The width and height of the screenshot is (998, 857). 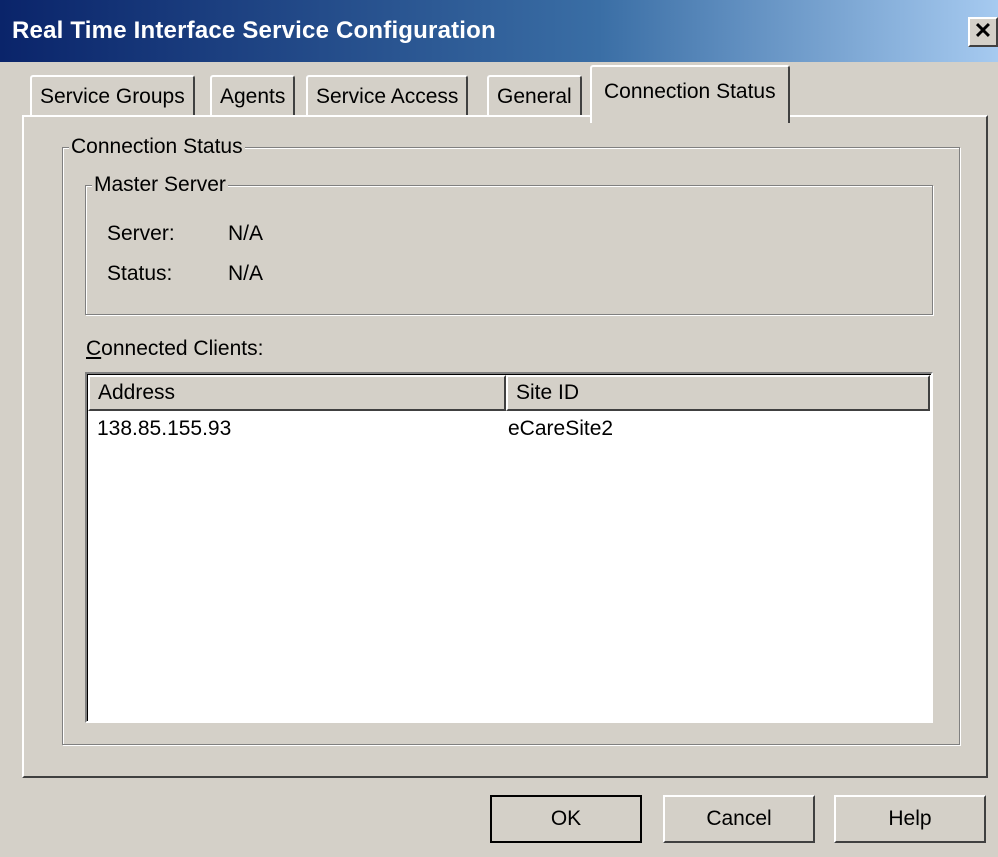 I want to click on close-icon: ✕, so click(x=983, y=30).